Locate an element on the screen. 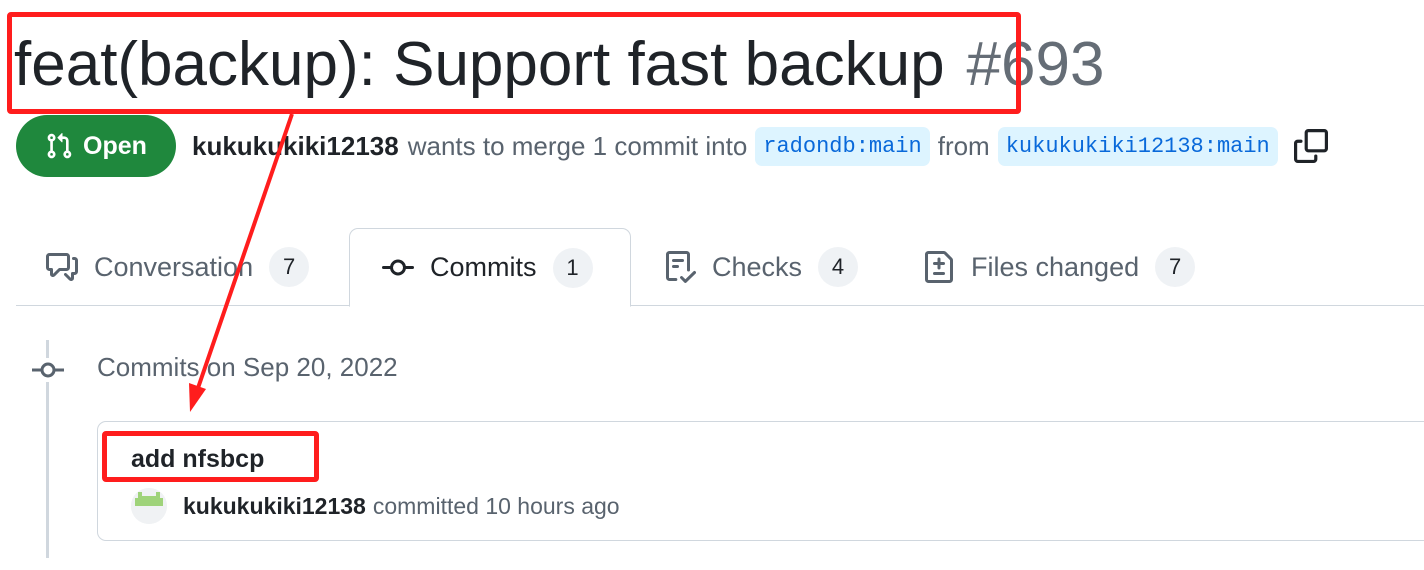 The width and height of the screenshot is (1424, 570). pr-author-link: kukukukiki12138 is located at coordinates (295, 146).